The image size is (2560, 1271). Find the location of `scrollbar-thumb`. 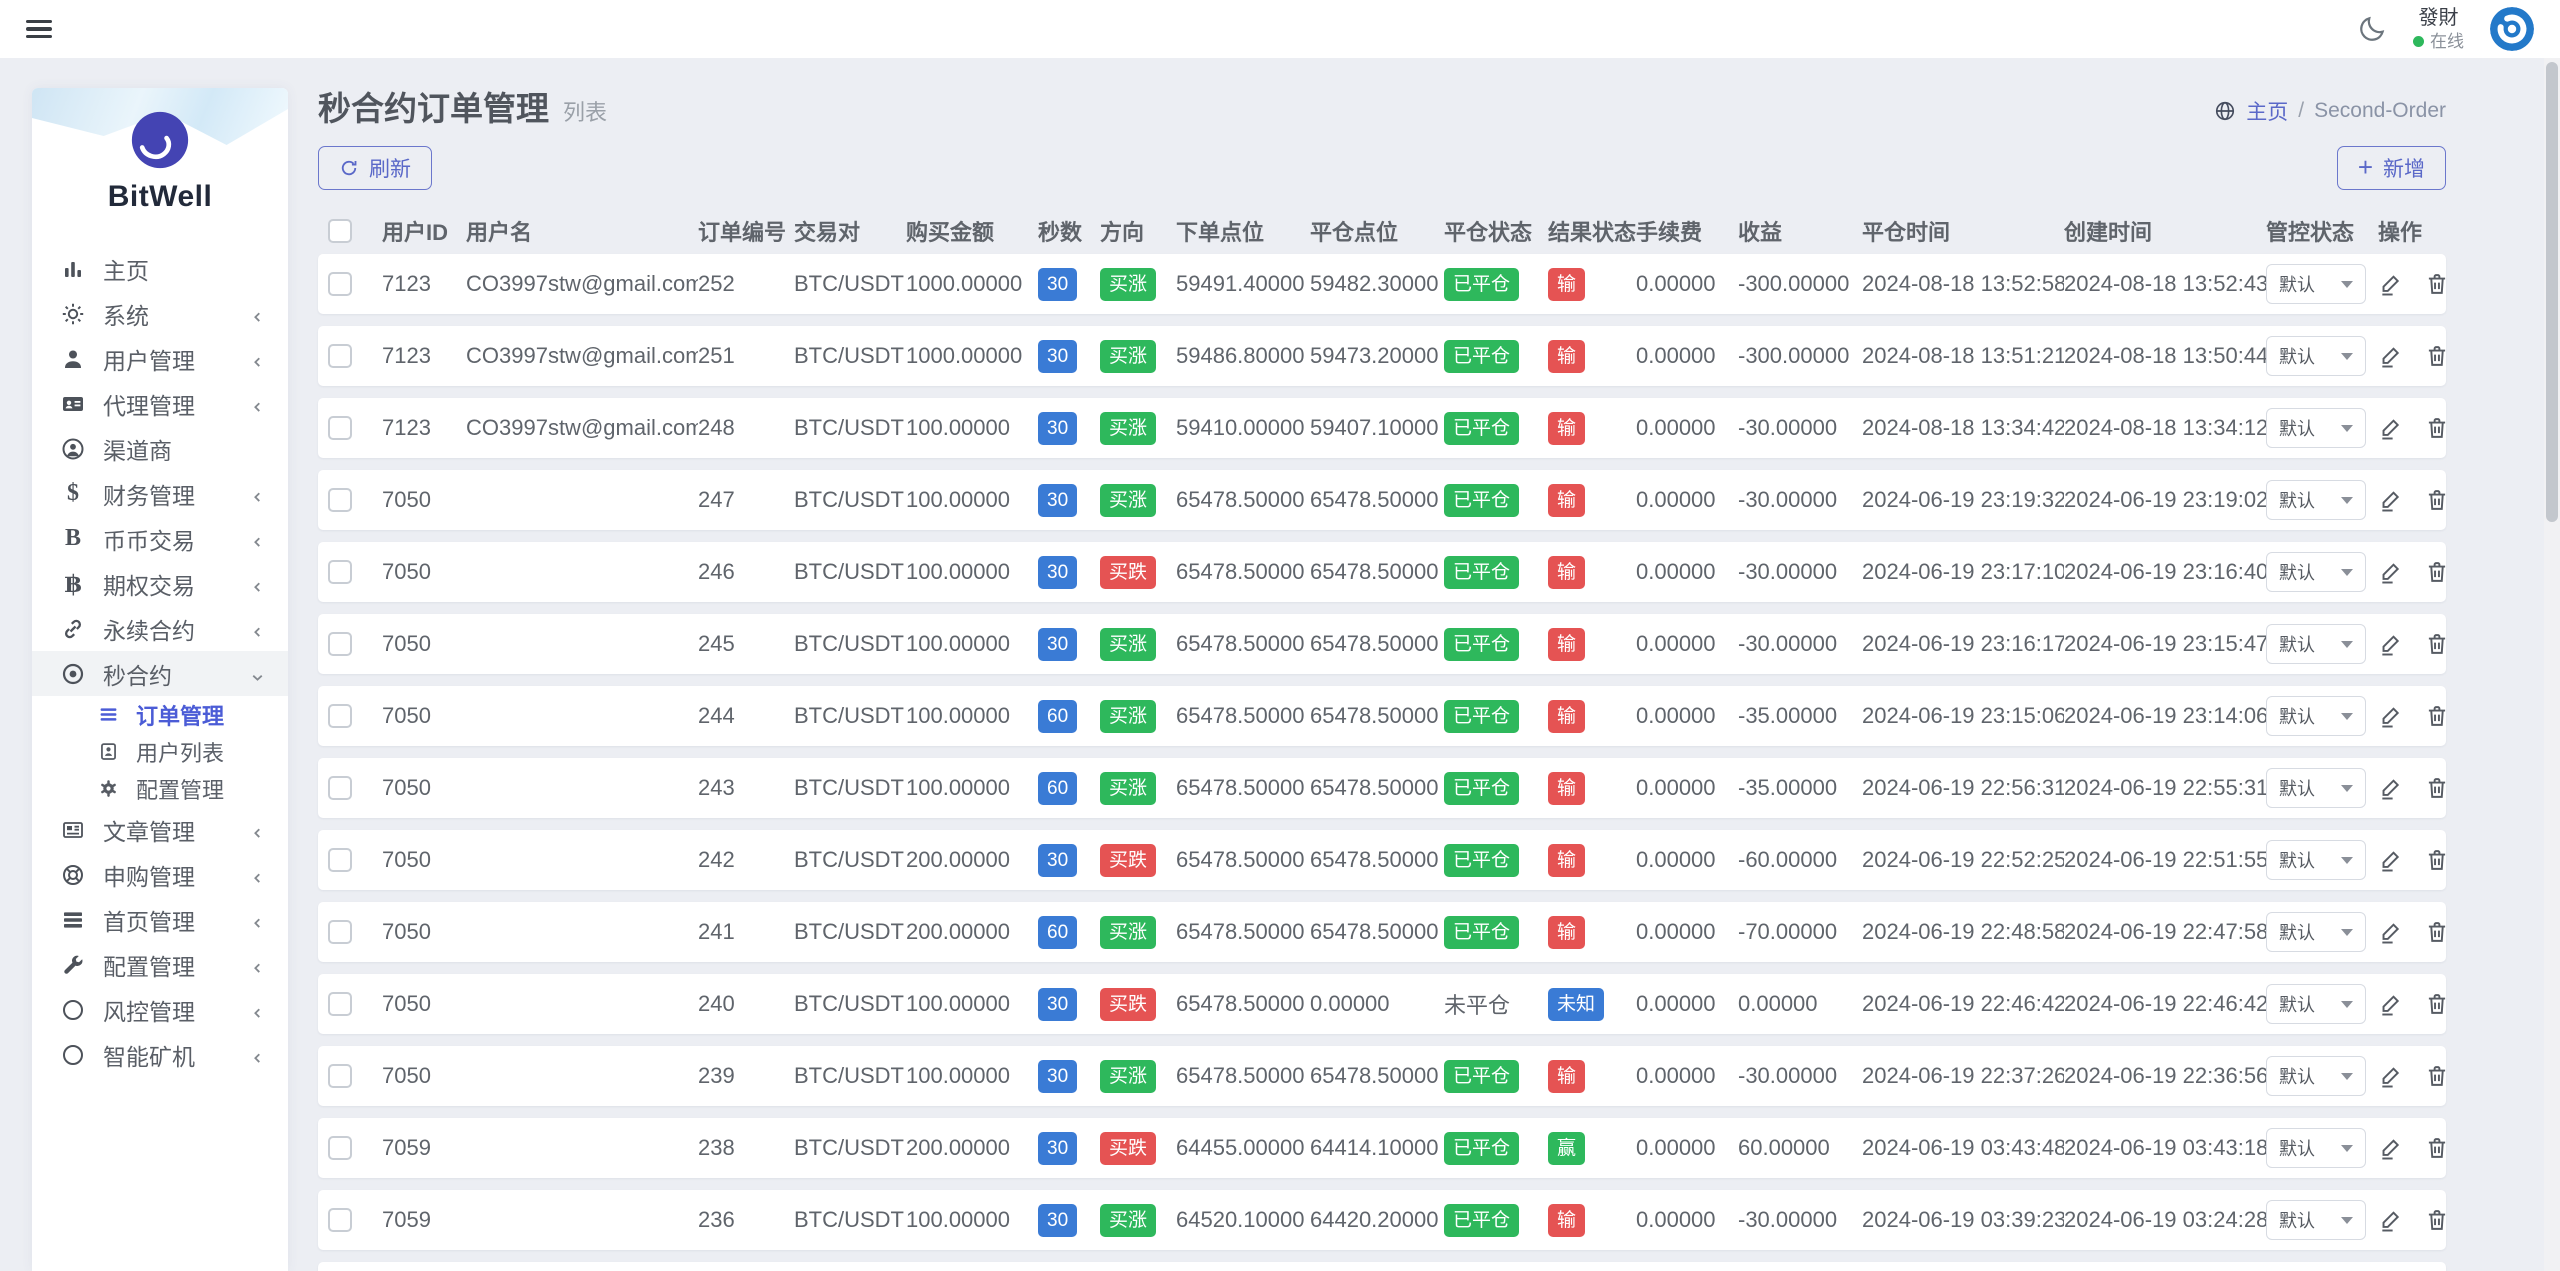

scrollbar-thumb is located at coordinates (2552, 292).